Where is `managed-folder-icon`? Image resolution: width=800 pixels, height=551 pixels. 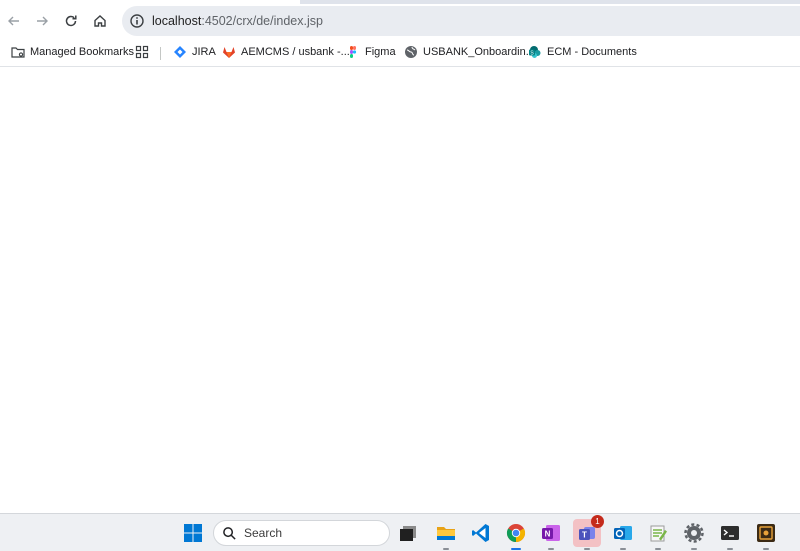 managed-folder-icon is located at coordinates (18, 52).